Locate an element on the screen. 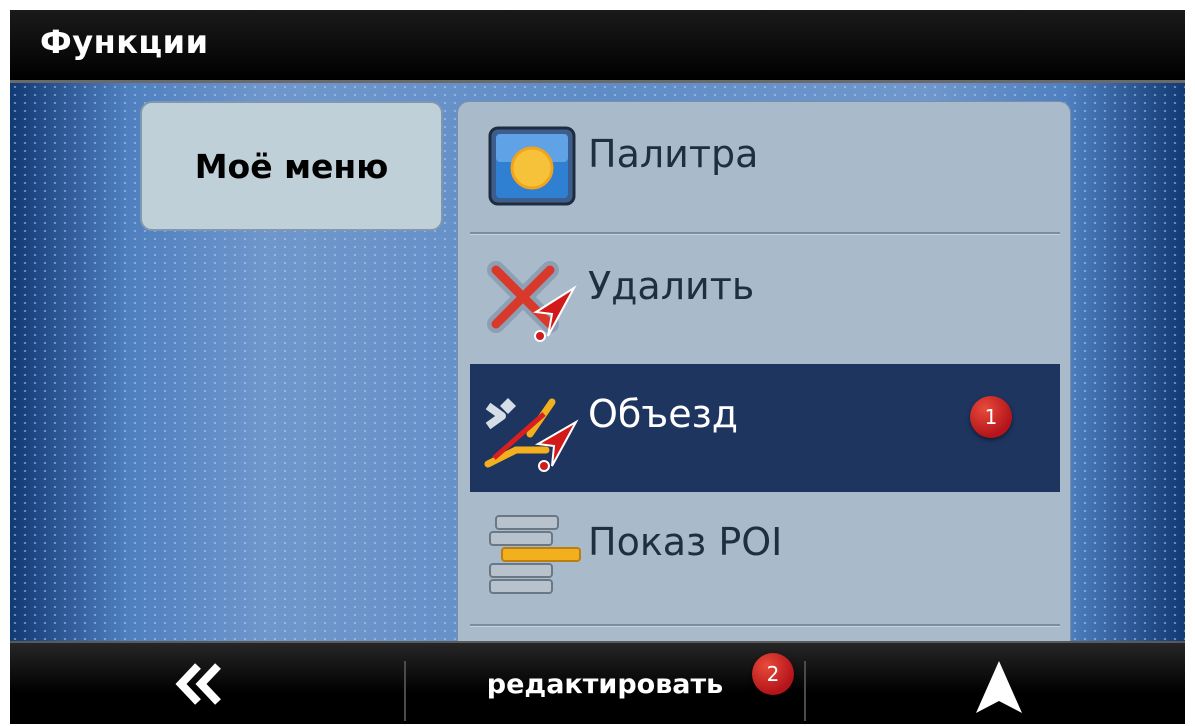 This screenshot has width=1195, height=726. navigate-button is located at coordinates (995, 683).